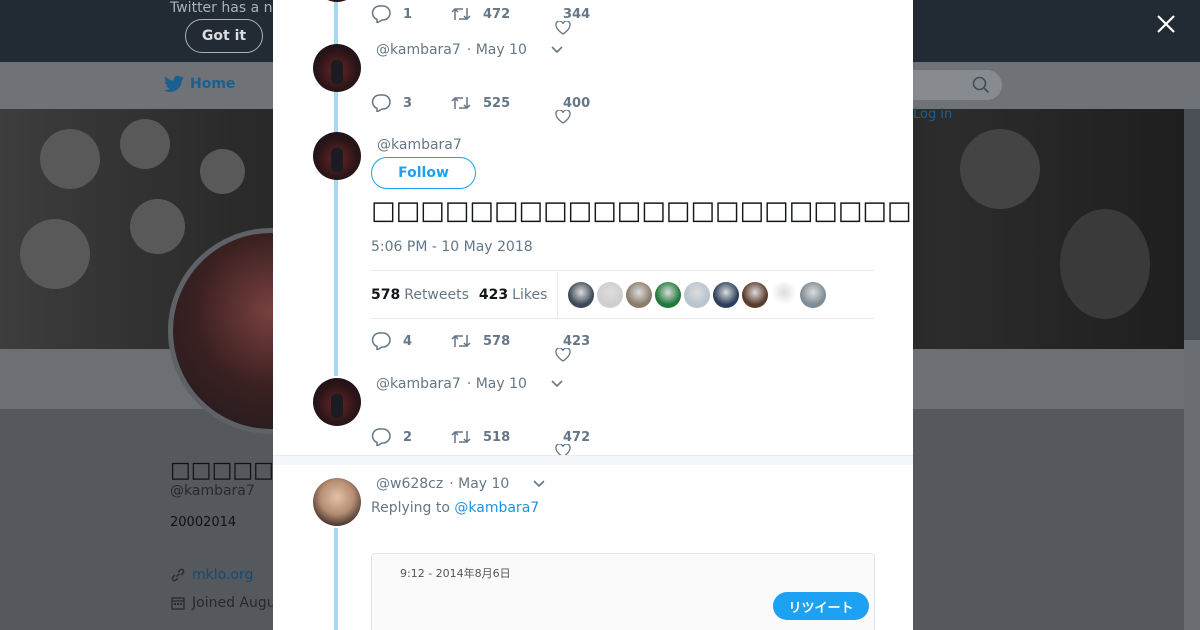  Describe the element at coordinates (593, 460) in the screenshot. I see `replies-separator` at that location.